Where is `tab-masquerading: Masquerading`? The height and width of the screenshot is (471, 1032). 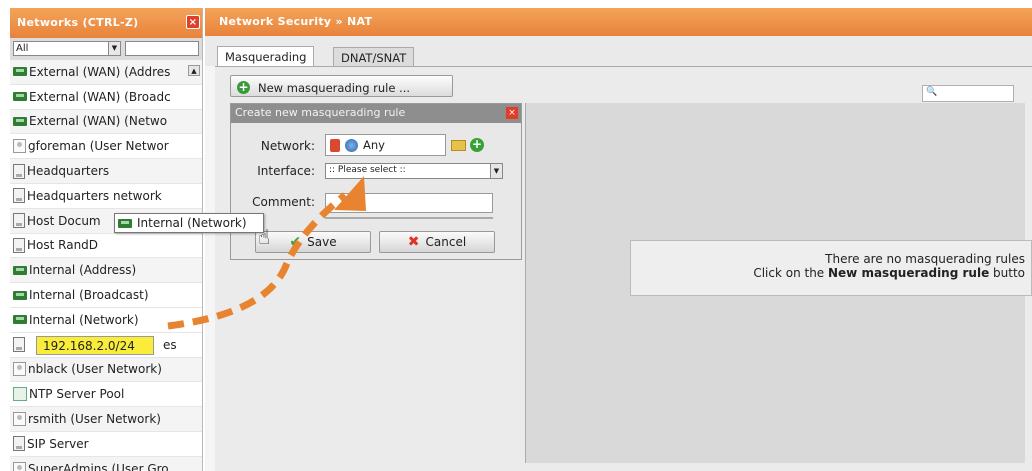 tab-masquerading: Masquerading is located at coordinates (266, 57).